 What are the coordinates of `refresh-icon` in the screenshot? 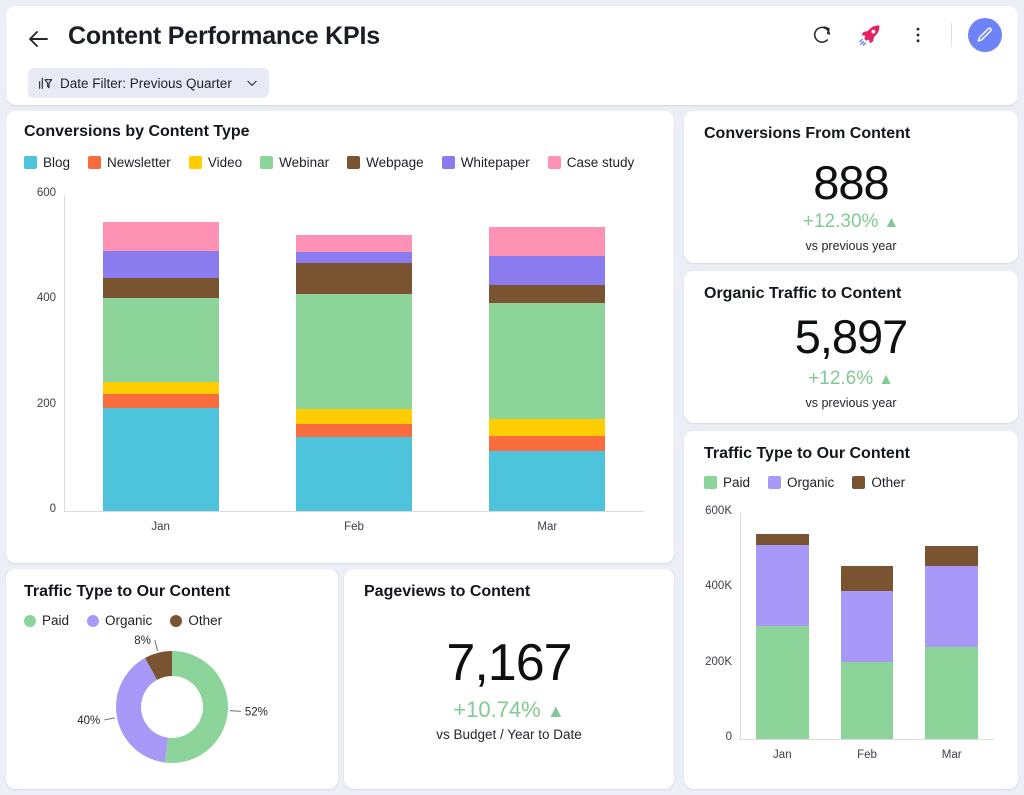 It's located at (822, 35).